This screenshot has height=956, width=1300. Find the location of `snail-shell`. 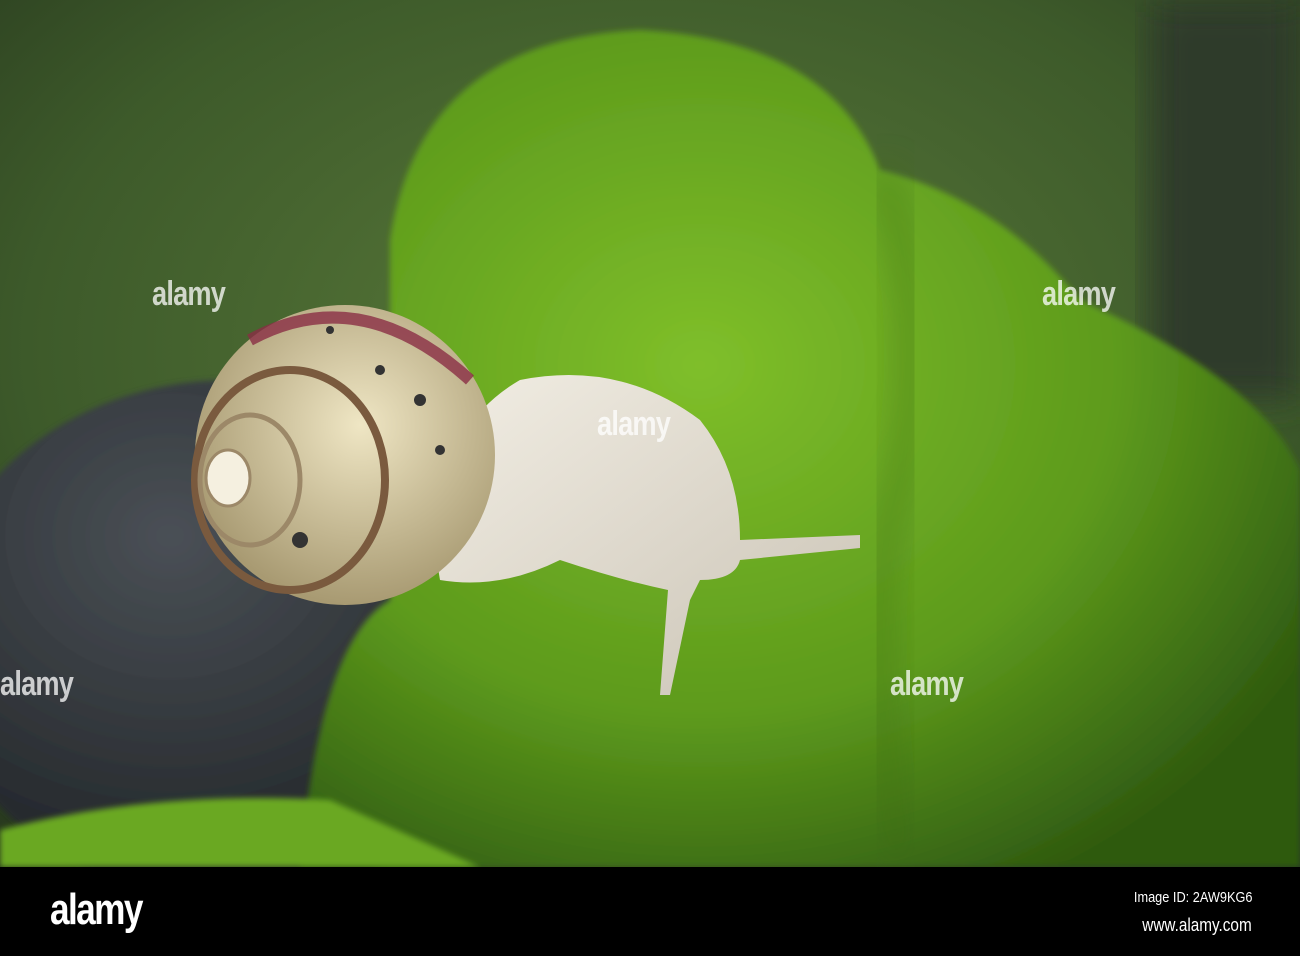

snail-shell is located at coordinates (343, 455).